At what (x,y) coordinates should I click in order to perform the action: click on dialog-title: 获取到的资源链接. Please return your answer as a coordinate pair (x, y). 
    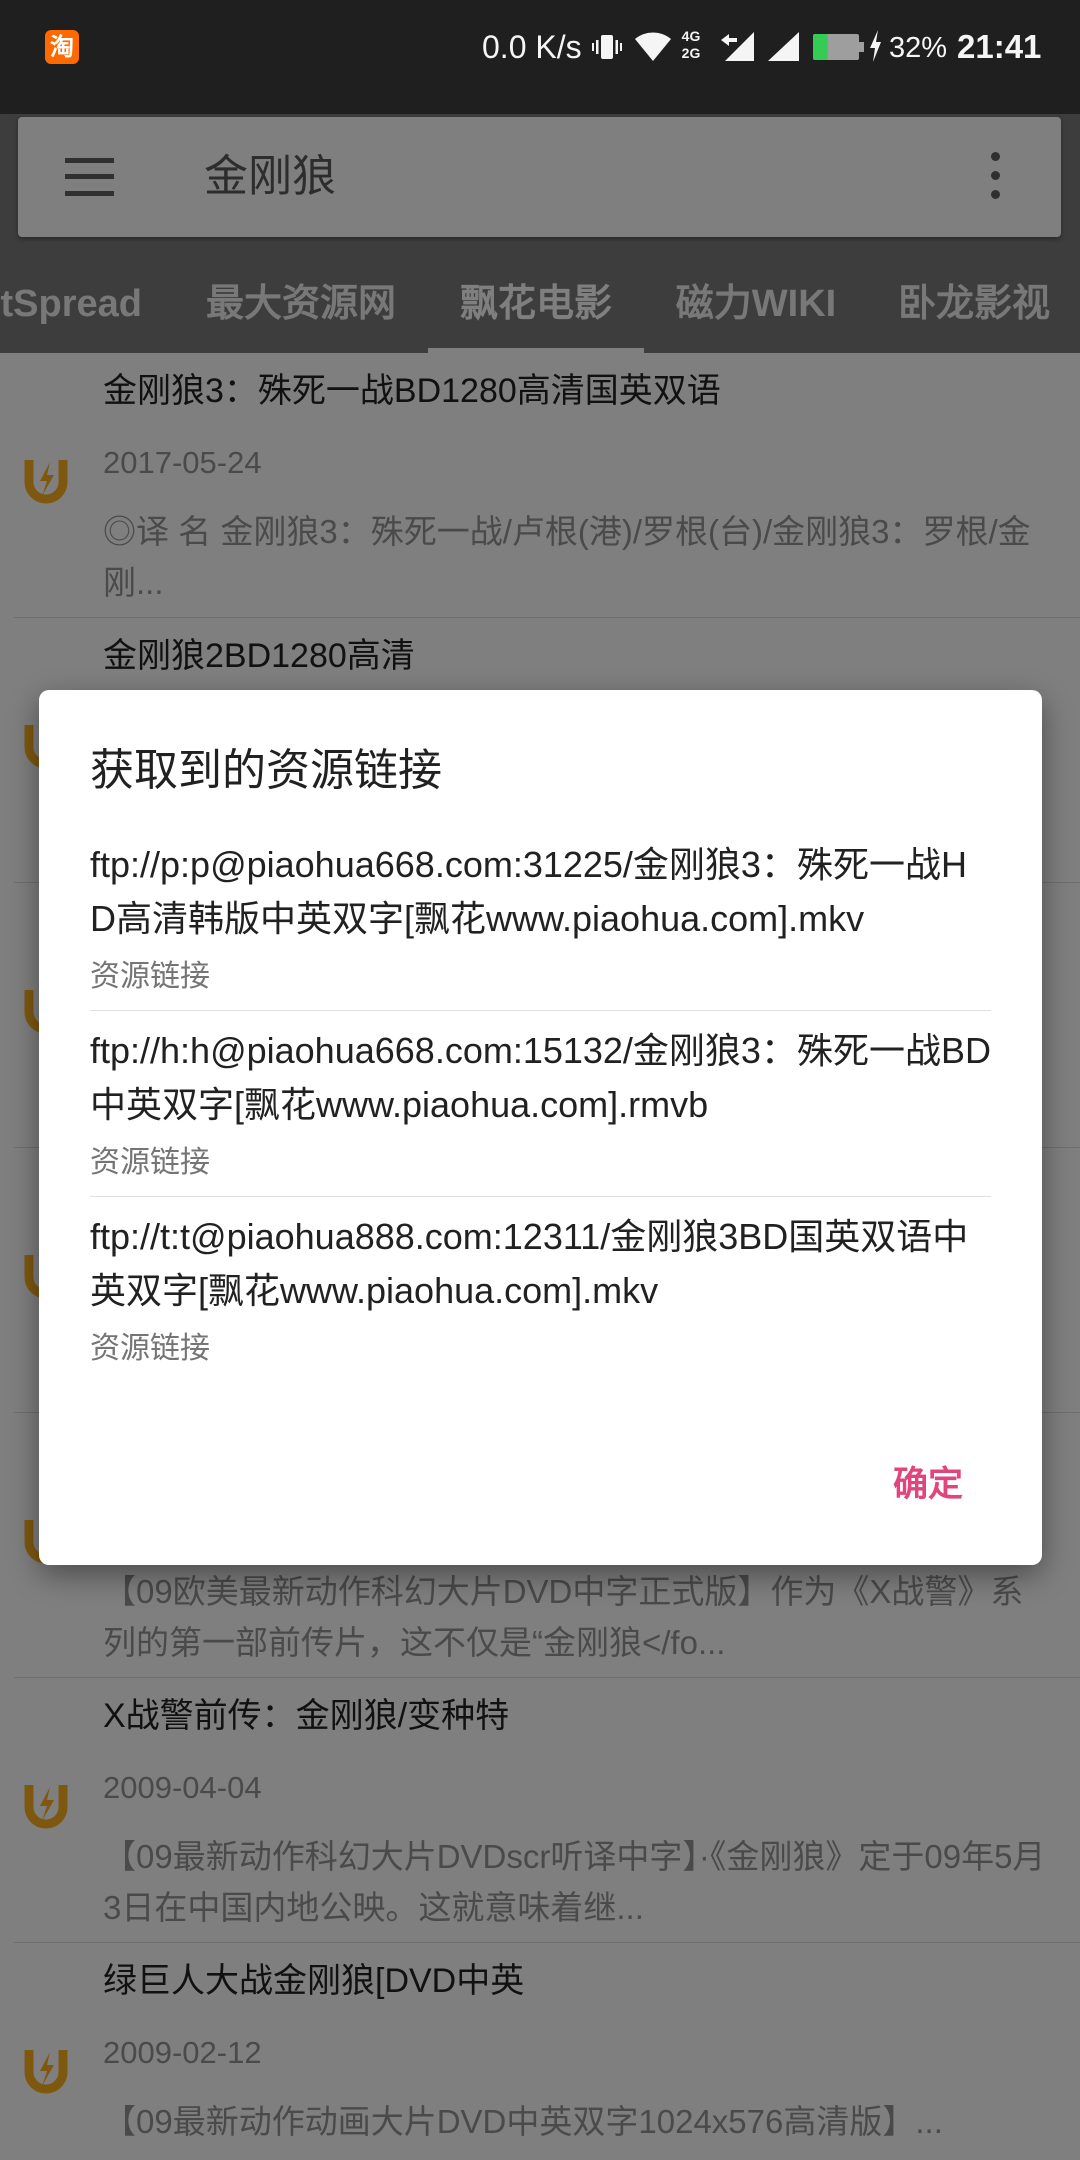
    Looking at the image, I should click on (266, 770).